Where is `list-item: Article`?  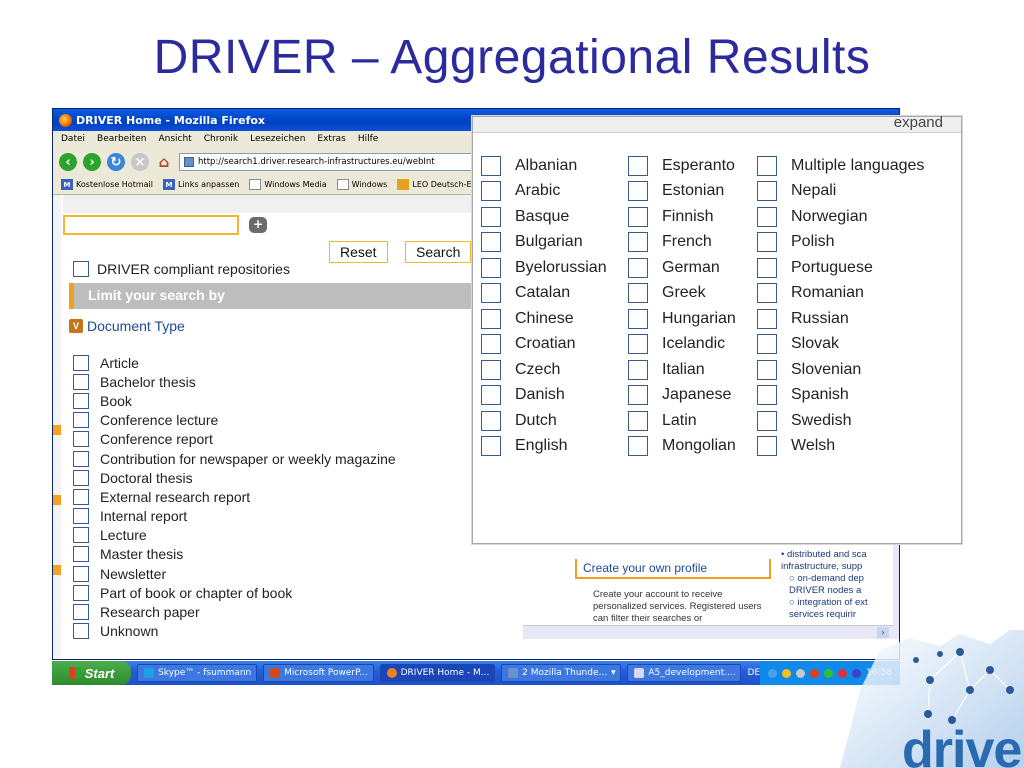 list-item: Article is located at coordinates (234, 362).